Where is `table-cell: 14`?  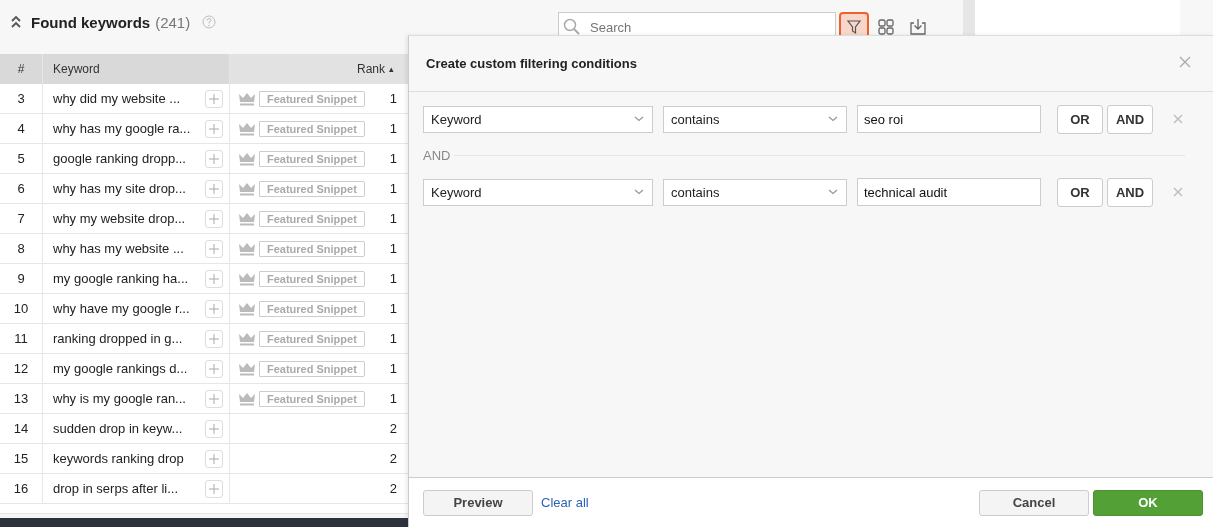 table-cell: 14 is located at coordinates (21, 428).